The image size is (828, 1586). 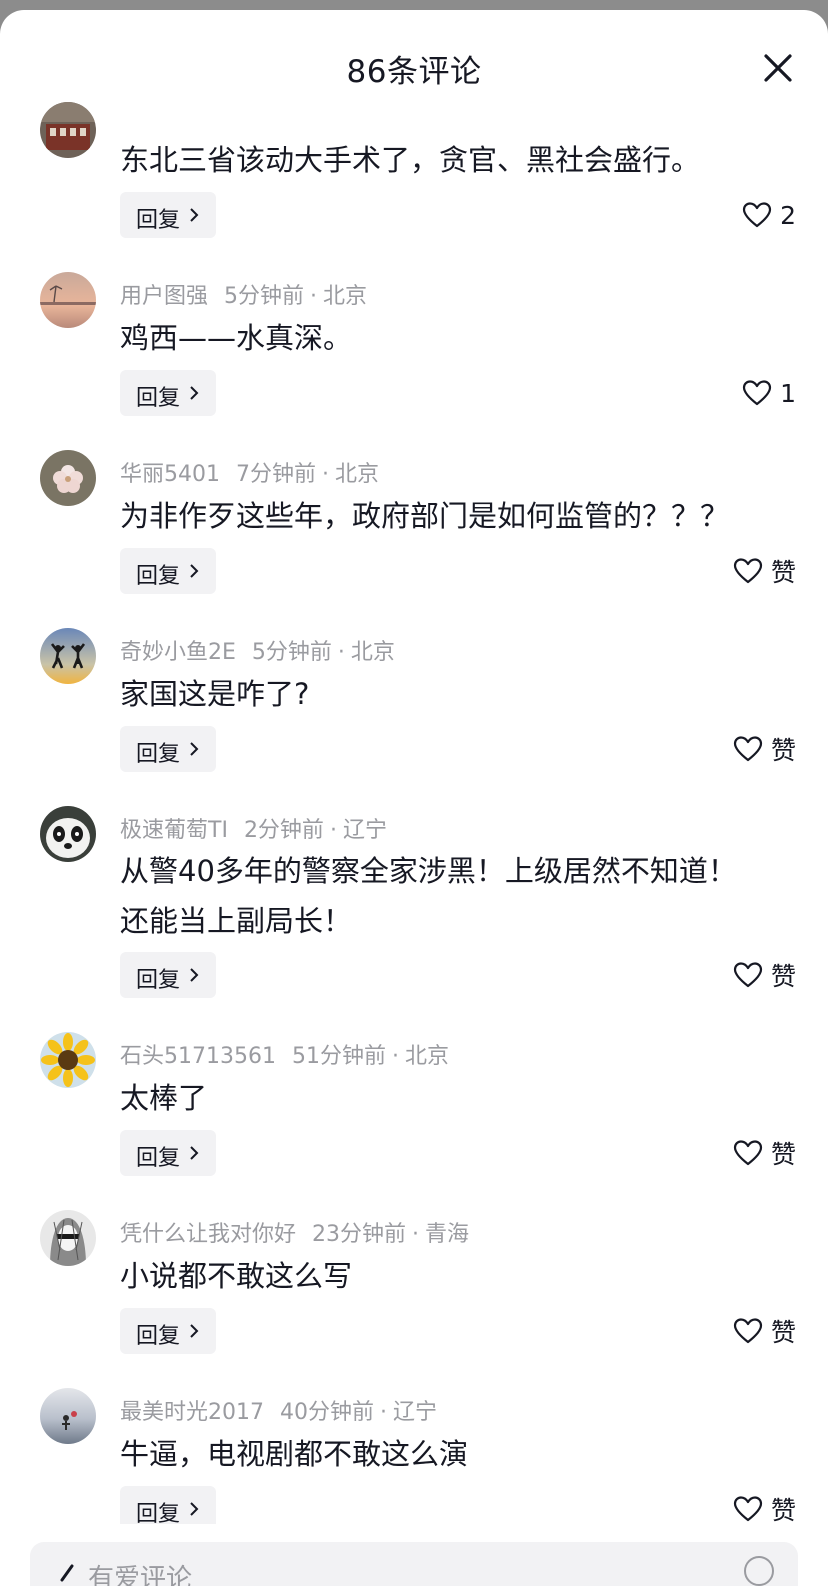 What do you see at coordinates (410, 160) in the screenshot?
I see `comment-text: 东北三省该动大手术了，贪官、黑社会盛行。` at bounding box center [410, 160].